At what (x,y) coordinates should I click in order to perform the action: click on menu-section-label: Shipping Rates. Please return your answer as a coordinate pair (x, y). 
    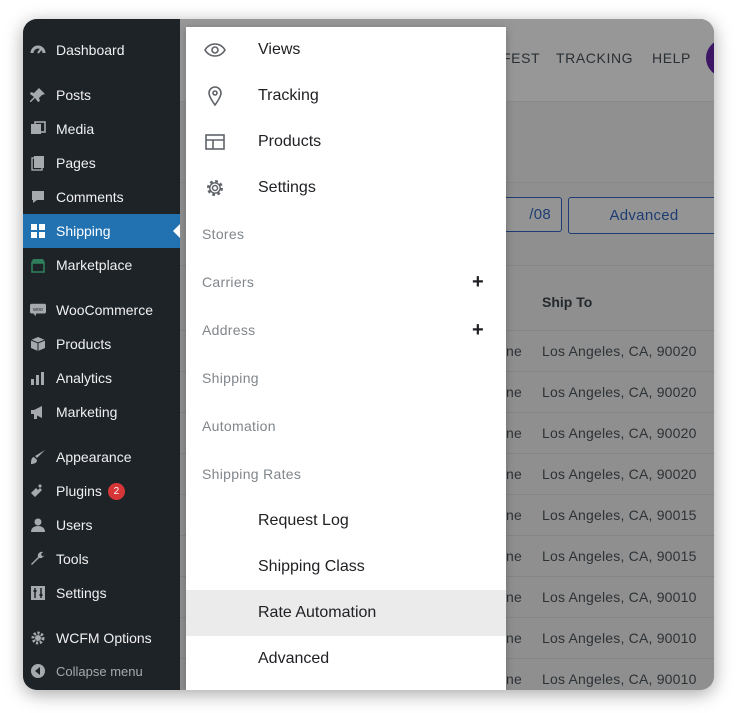
    Looking at the image, I should click on (252, 474).